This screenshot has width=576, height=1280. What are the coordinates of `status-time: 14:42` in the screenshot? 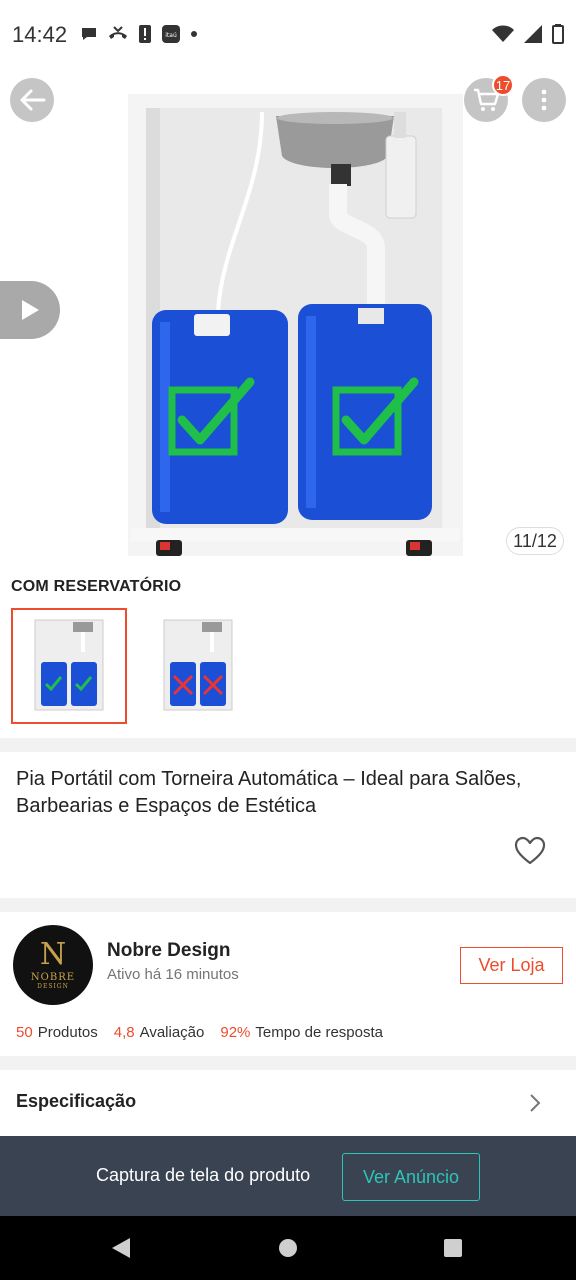 It's located at (40, 34).